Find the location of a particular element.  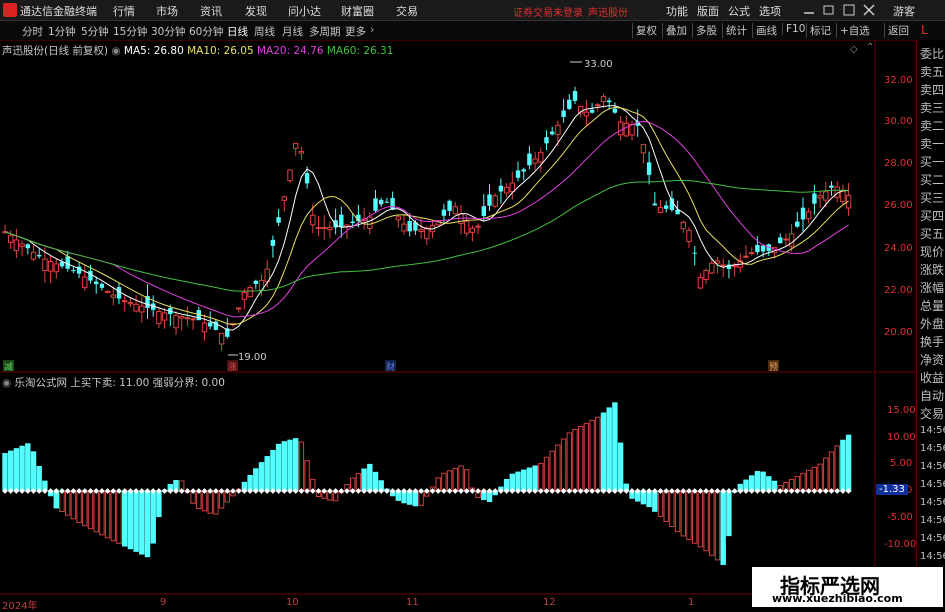

side-volume: 总量 is located at coordinates (932, 305).